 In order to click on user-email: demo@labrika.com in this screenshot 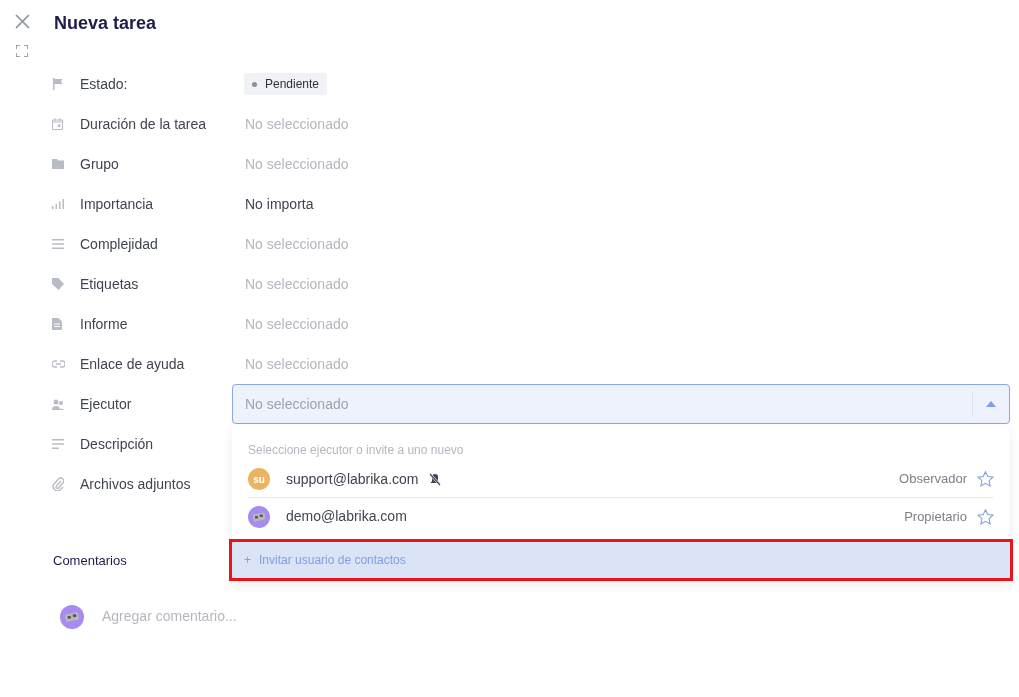, I will do `click(346, 516)`.